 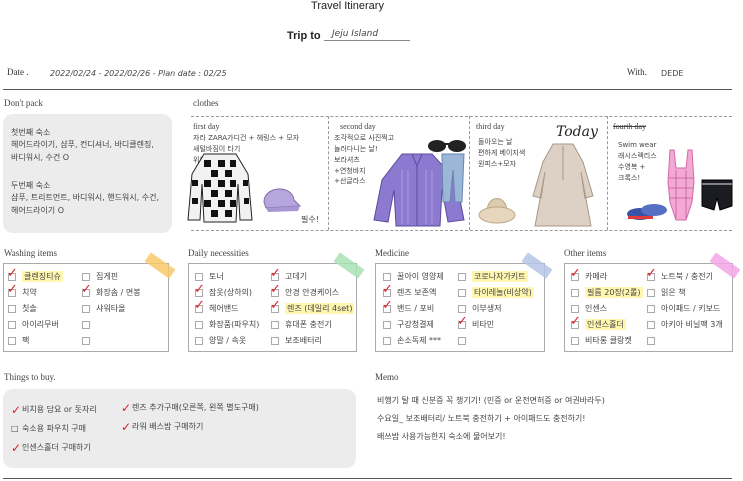 I want to click on checklist-item: 보조배터리, so click(x=296, y=340).